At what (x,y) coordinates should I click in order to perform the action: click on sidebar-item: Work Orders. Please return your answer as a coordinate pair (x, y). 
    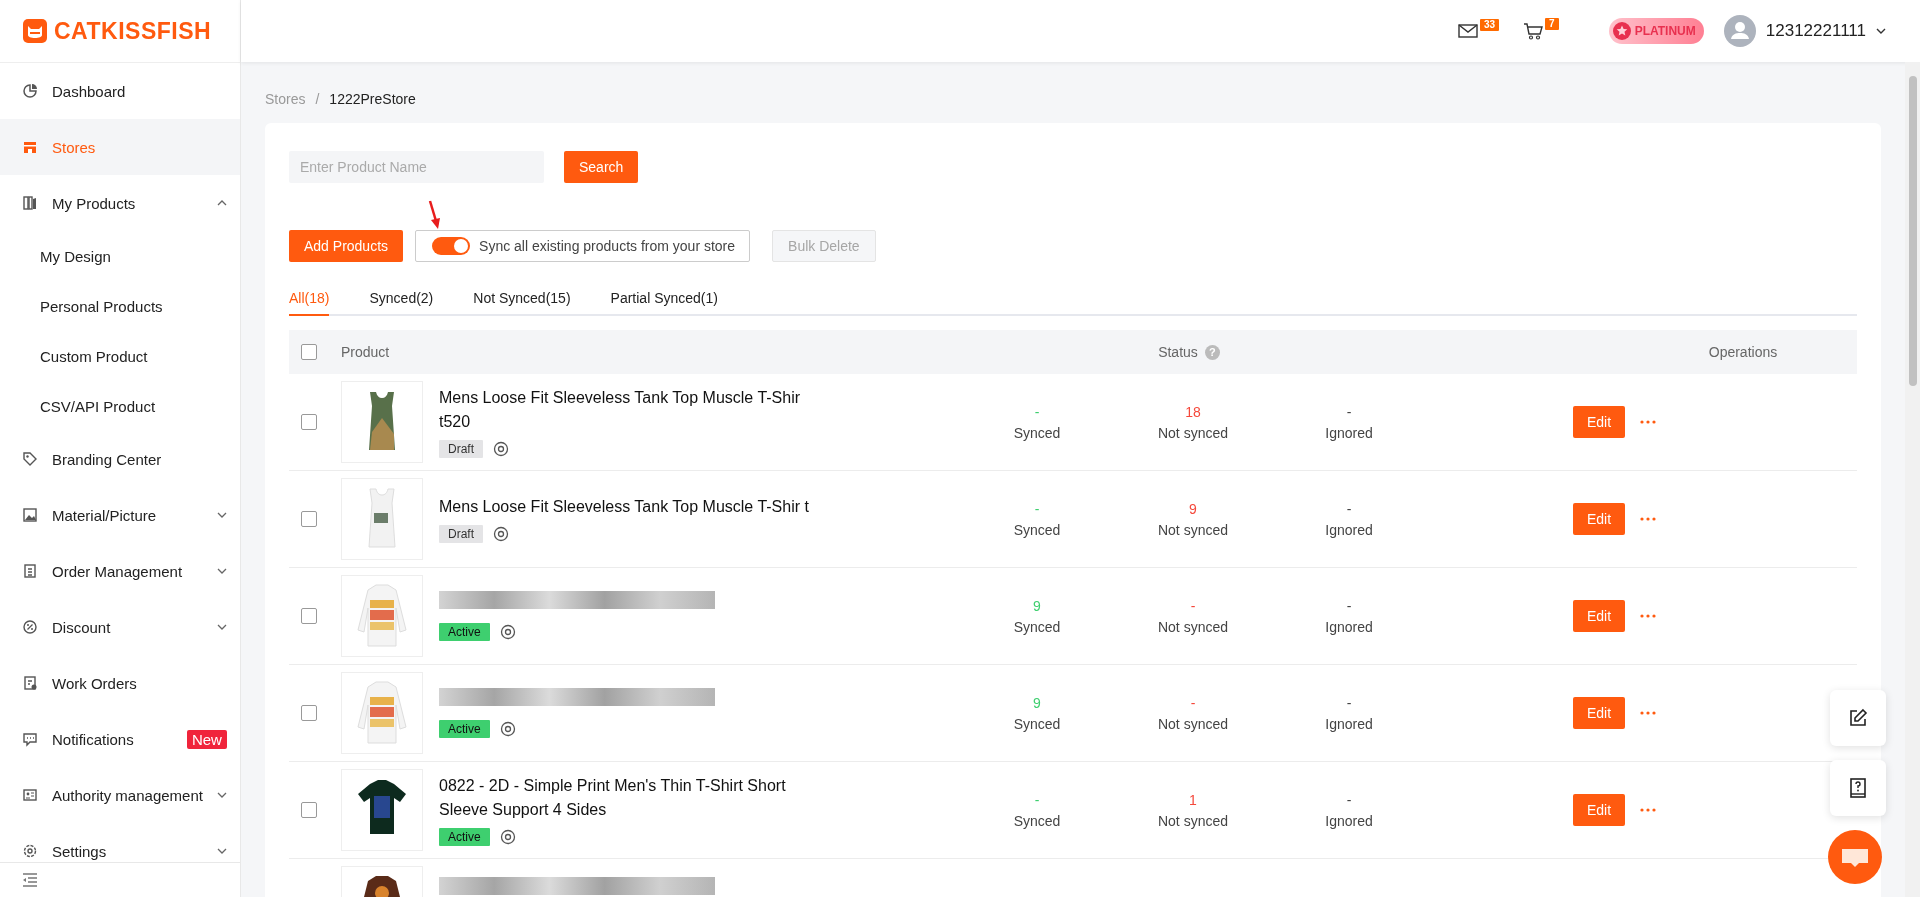
    Looking at the image, I should click on (120, 683).